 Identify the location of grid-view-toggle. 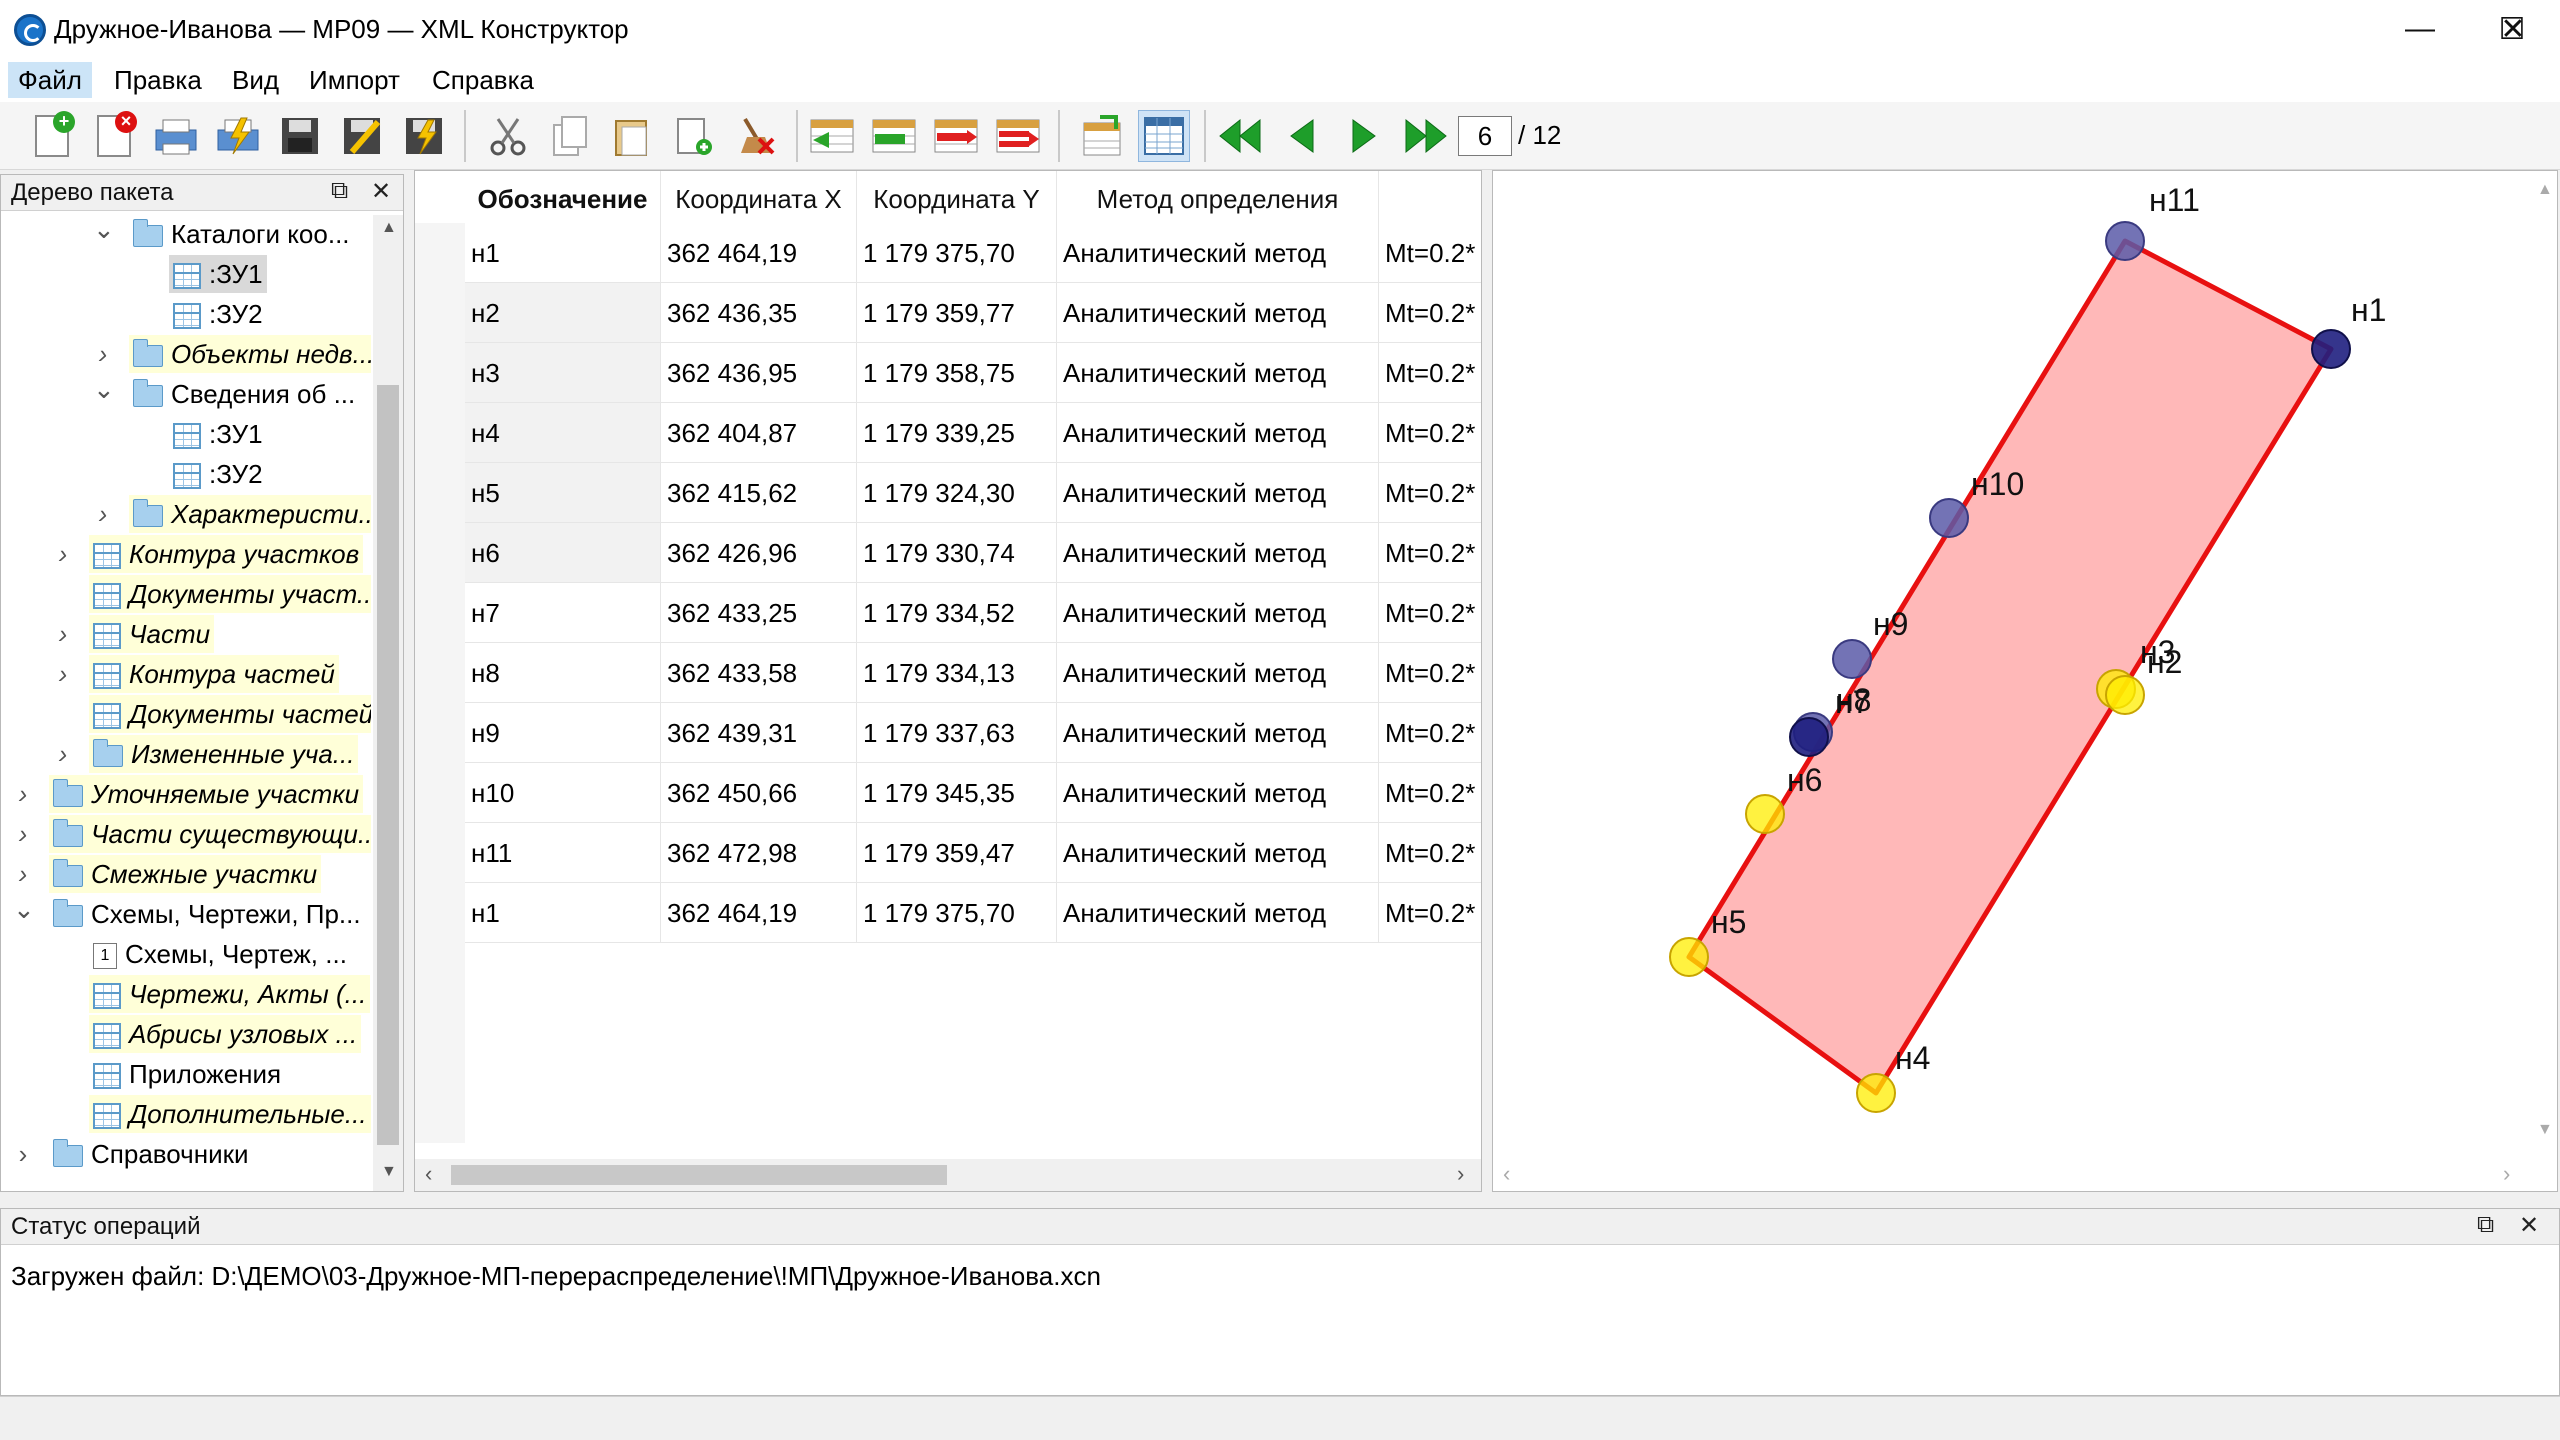
(1164, 136).